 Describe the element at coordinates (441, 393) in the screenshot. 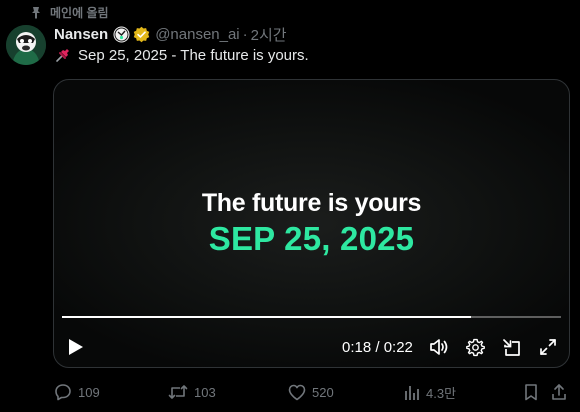

I see `views-count: 4.3만` at that location.